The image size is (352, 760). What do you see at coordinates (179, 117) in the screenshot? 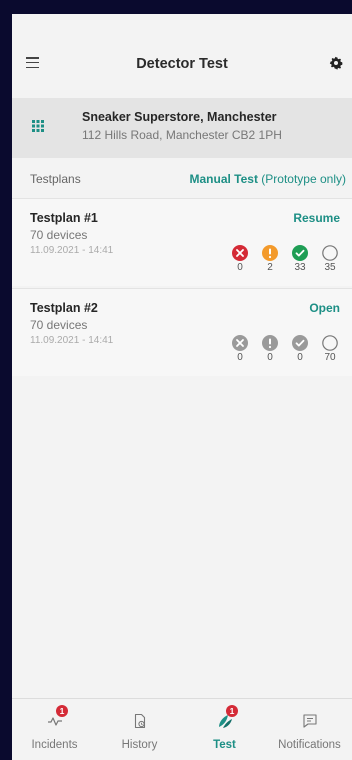
I see `location-name: Sneaker Superstore, Manchester` at bounding box center [179, 117].